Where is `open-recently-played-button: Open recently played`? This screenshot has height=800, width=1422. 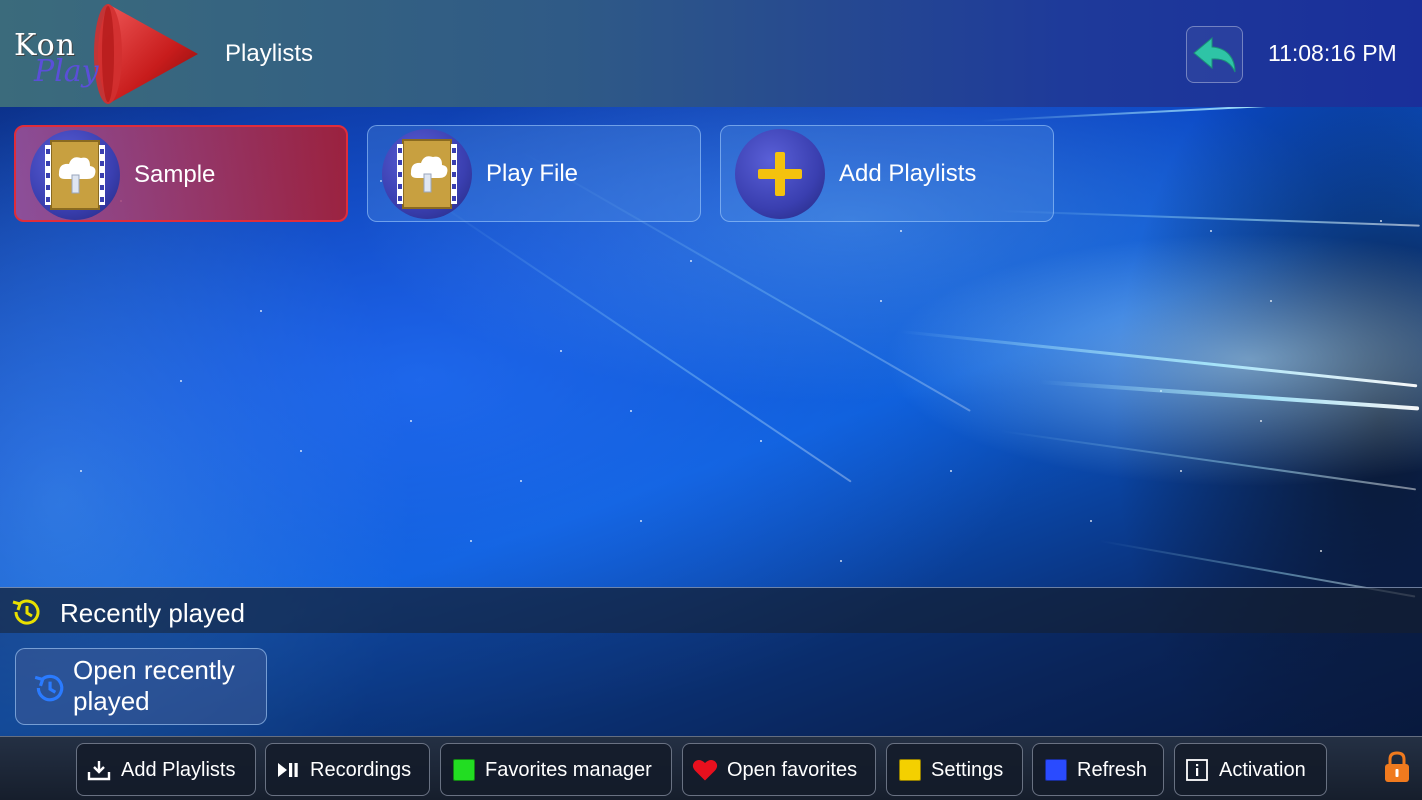 open-recently-played-button: Open recently played is located at coordinates (141, 686).